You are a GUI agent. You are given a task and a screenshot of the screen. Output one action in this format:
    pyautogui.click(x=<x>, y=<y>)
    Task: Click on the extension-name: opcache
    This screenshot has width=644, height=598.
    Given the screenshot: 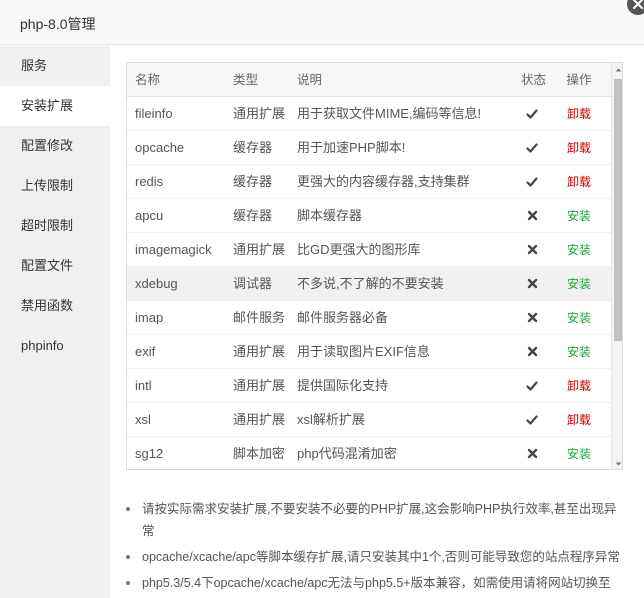 What is the action you would take?
    pyautogui.click(x=160, y=147)
    